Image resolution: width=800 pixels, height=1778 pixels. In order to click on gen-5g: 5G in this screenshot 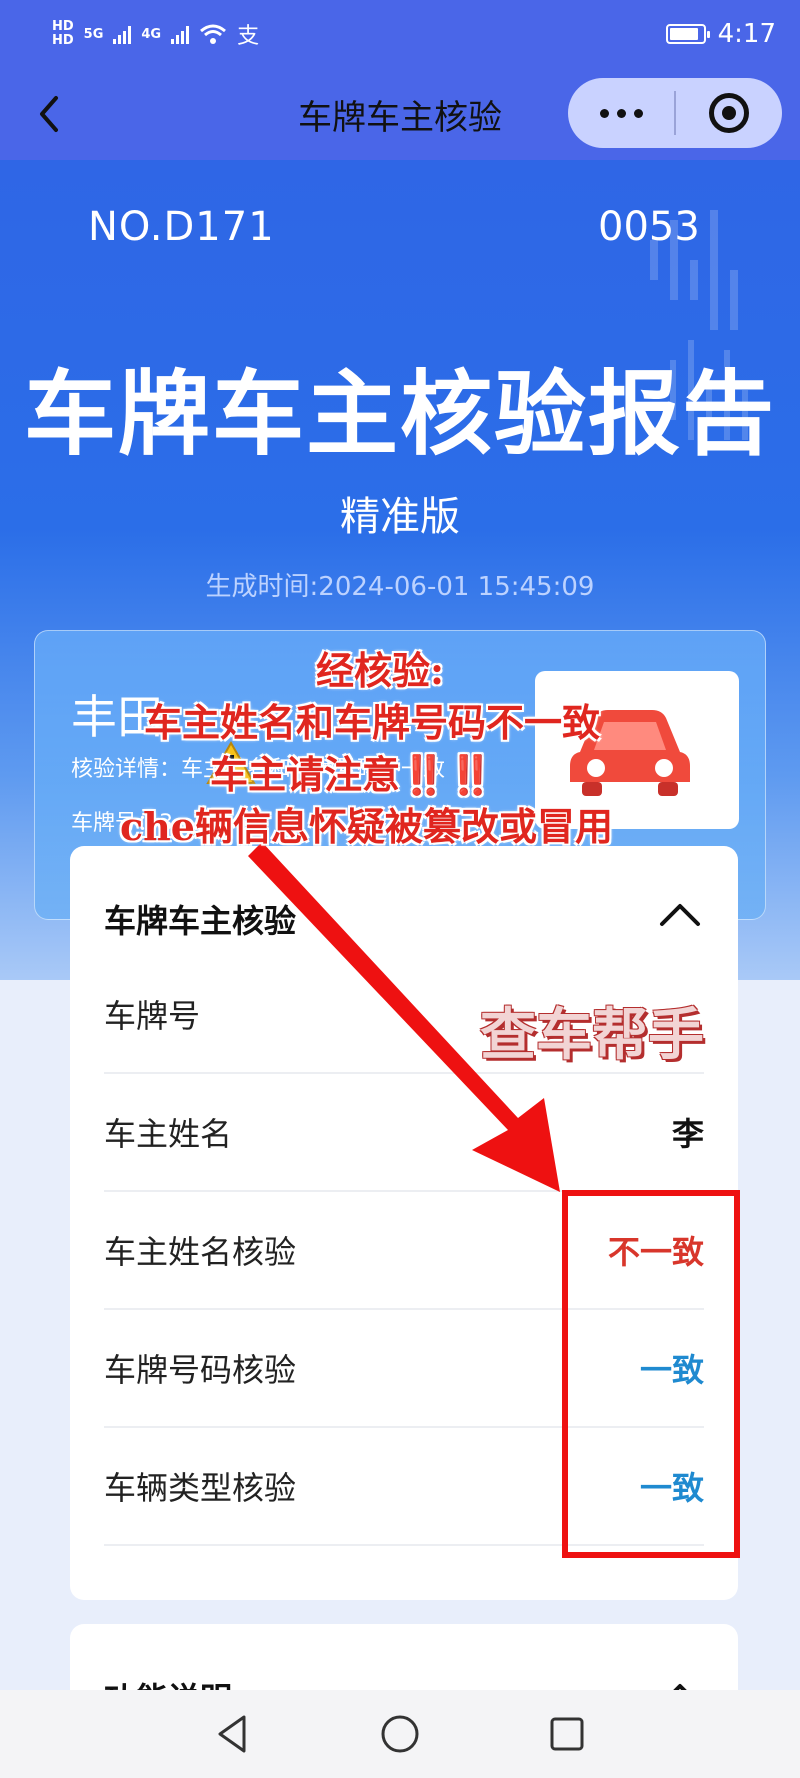, I will do `click(93, 34)`.